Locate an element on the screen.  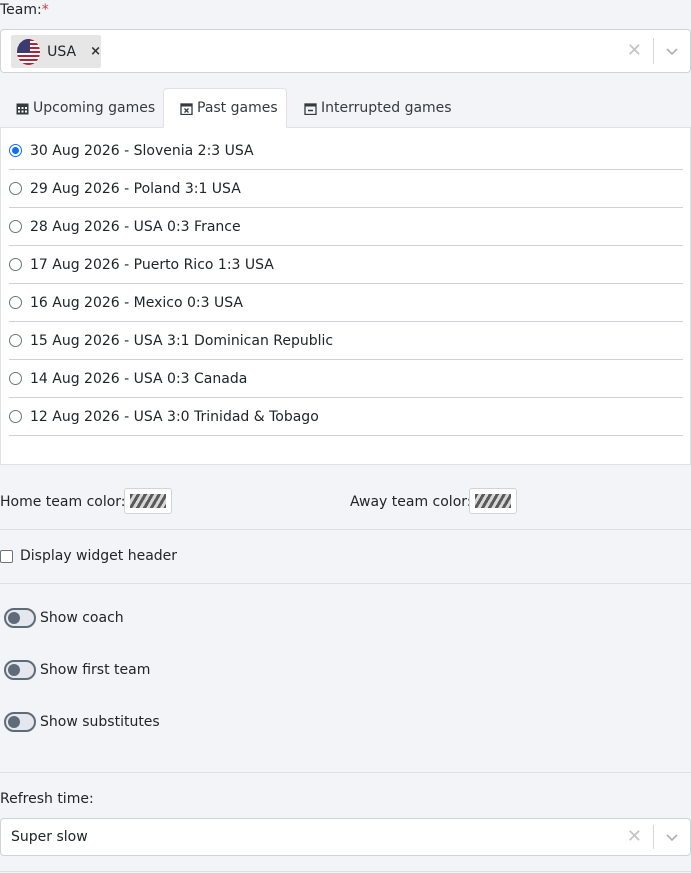
calendar-icon is located at coordinates (22, 108).